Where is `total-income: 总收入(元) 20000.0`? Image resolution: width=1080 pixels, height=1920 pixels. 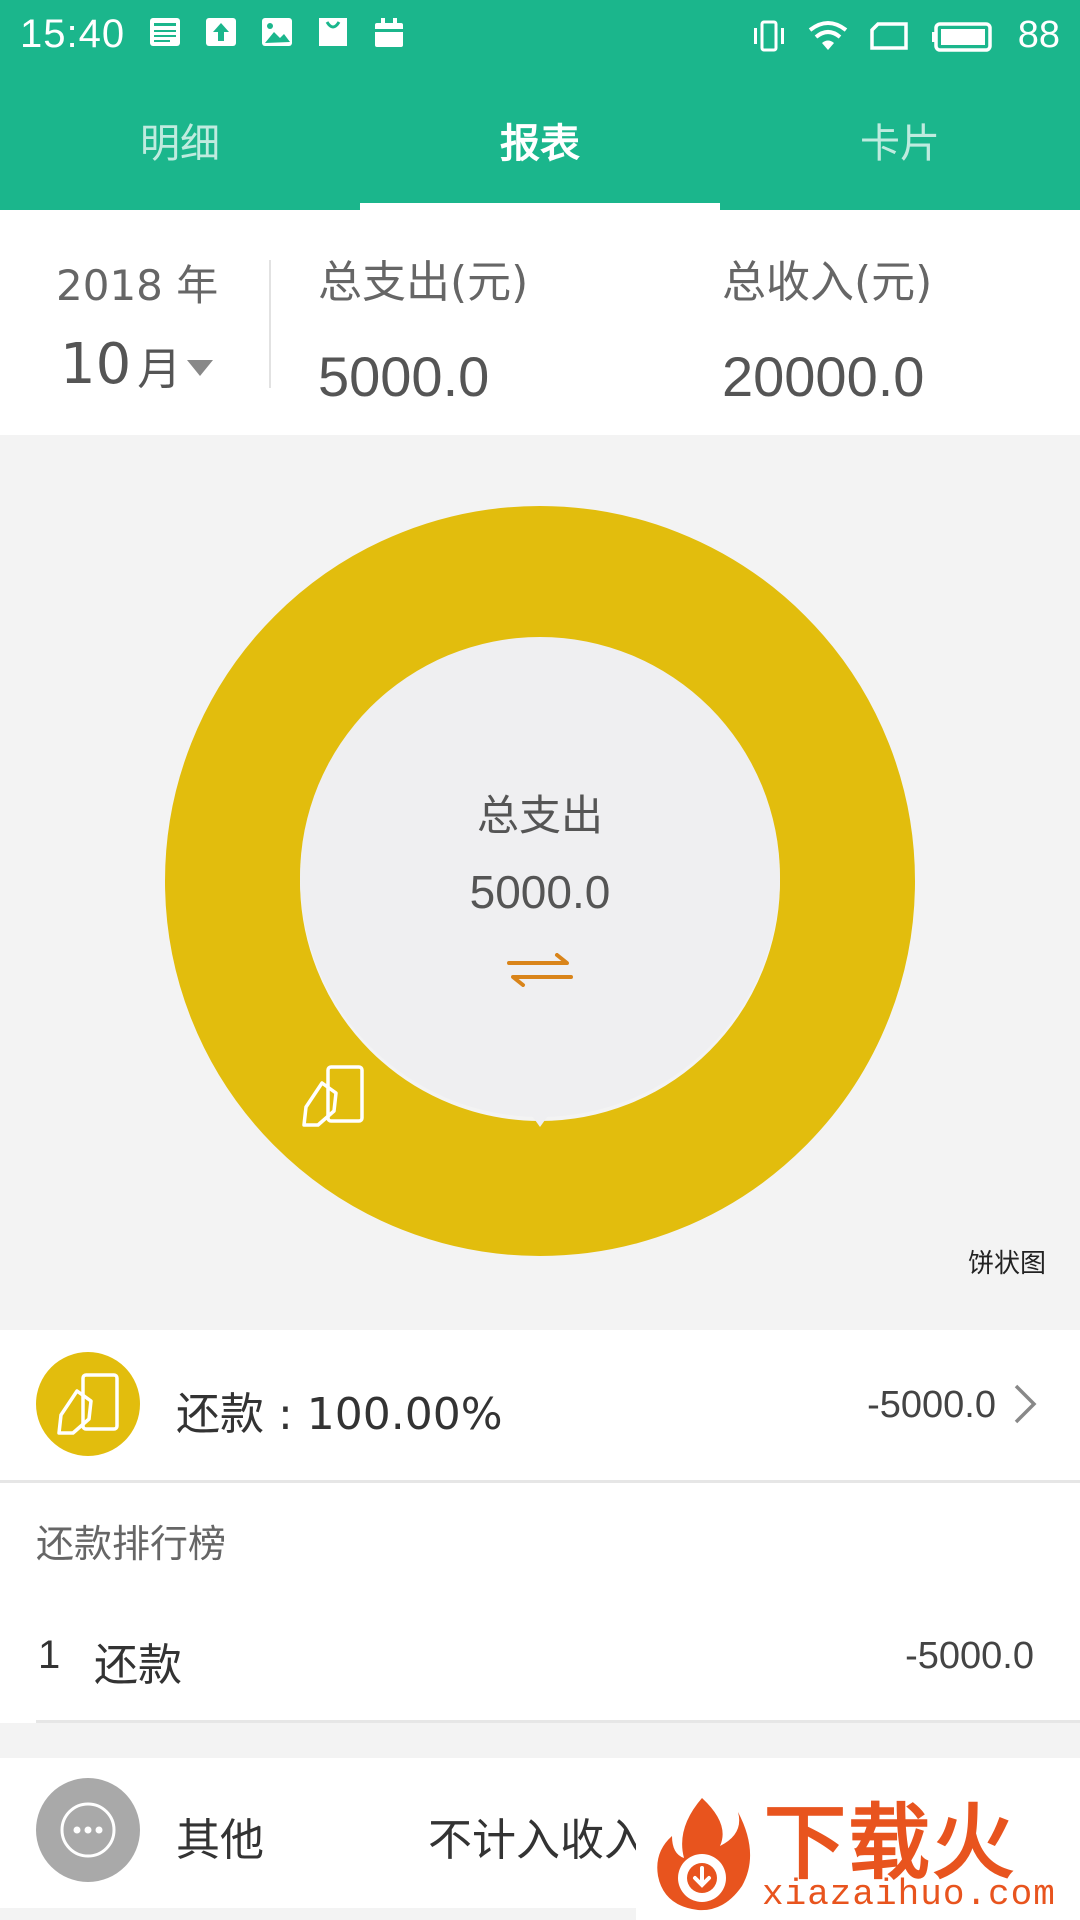
total-income: 总收入(元) 20000.0 is located at coordinates (827, 327).